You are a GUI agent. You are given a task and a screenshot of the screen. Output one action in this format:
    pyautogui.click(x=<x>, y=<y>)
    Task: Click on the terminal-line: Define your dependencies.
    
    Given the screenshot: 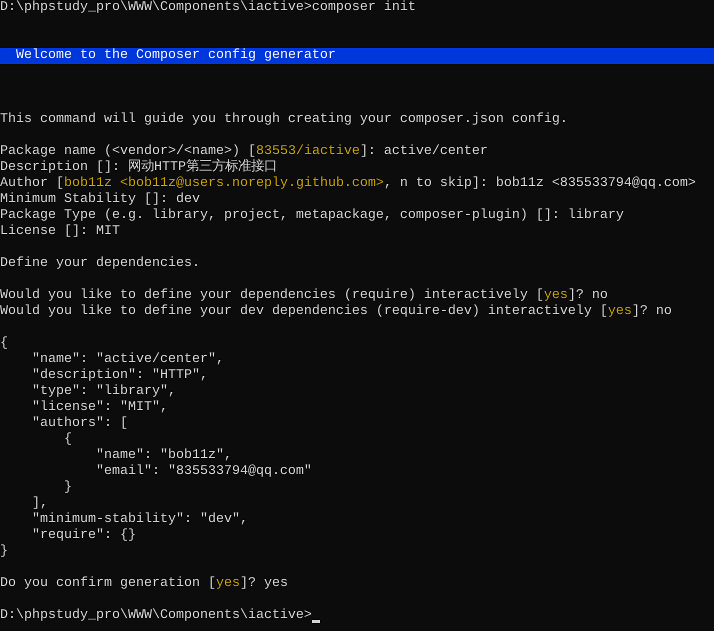 What is the action you would take?
    pyautogui.click(x=100, y=264)
    